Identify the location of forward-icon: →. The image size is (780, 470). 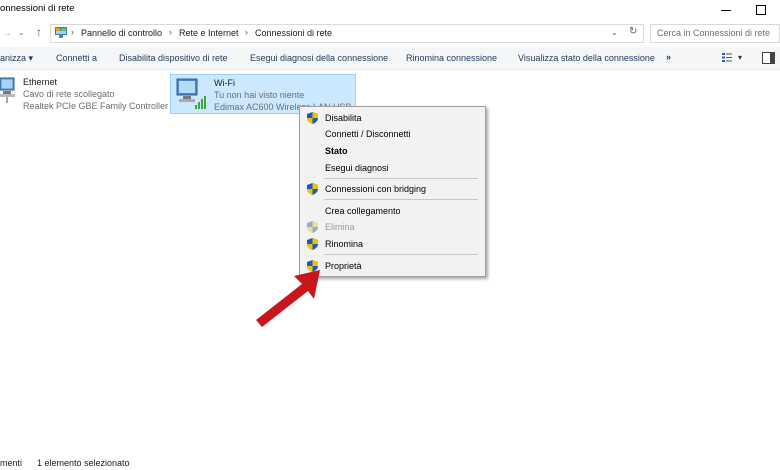
(7, 33).